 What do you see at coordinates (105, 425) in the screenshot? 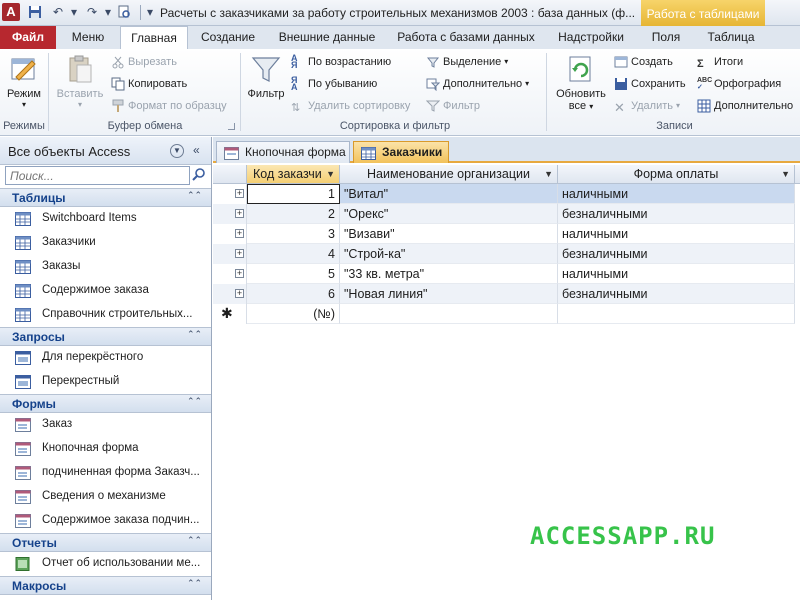
I see `nav-item: Заказ` at bounding box center [105, 425].